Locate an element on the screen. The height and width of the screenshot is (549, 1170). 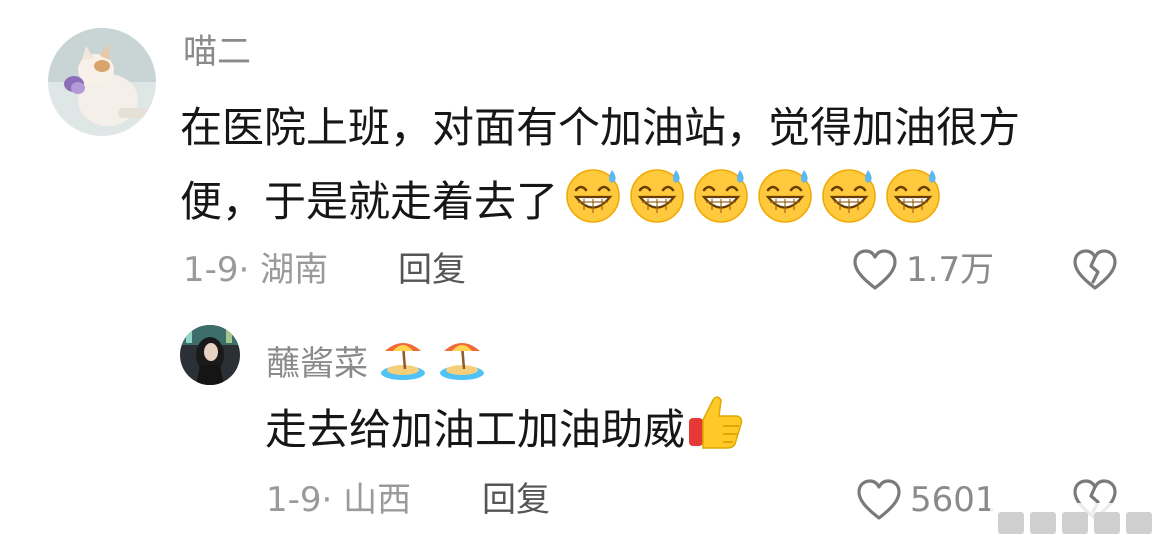
like-button: 1.7万 is located at coordinates (923, 270).